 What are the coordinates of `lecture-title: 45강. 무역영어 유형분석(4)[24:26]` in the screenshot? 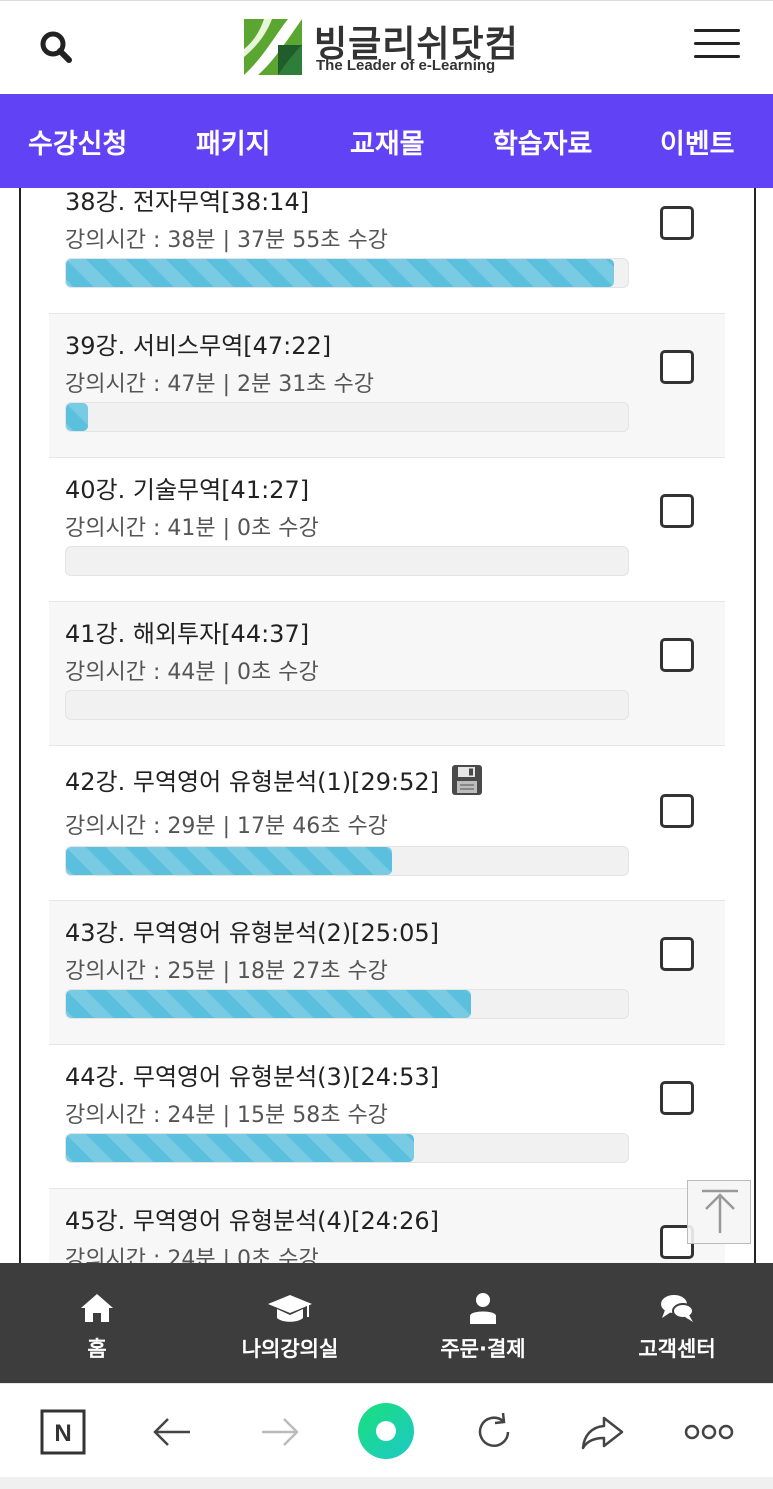 It's located at (252, 1218).